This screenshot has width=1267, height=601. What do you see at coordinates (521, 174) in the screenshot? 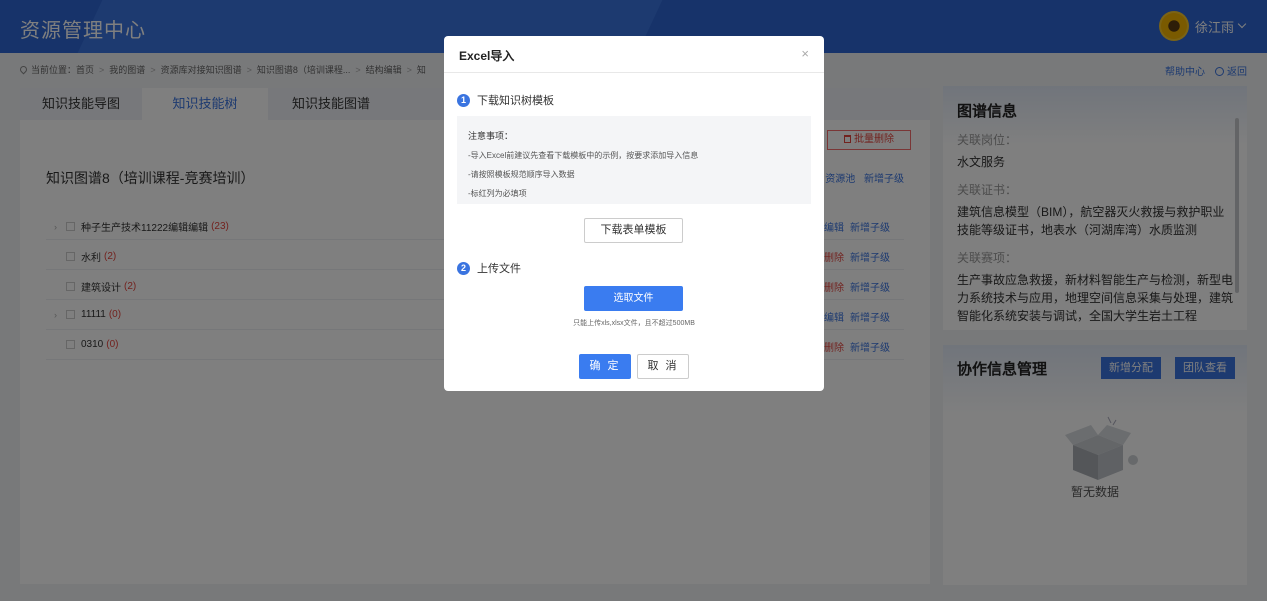
I see `note-item: -请按照模板规范顺序导入数据` at bounding box center [521, 174].